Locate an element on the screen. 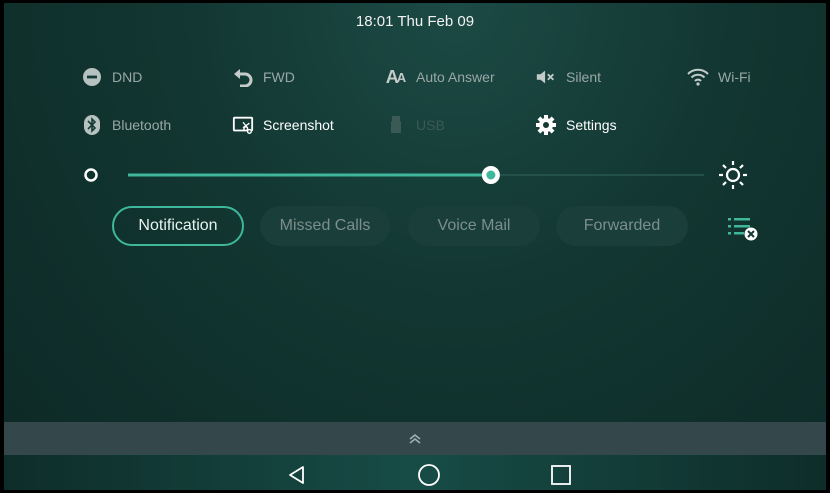 This screenshot has height=493, width=830. home-button is located at coordinates (429, 475).